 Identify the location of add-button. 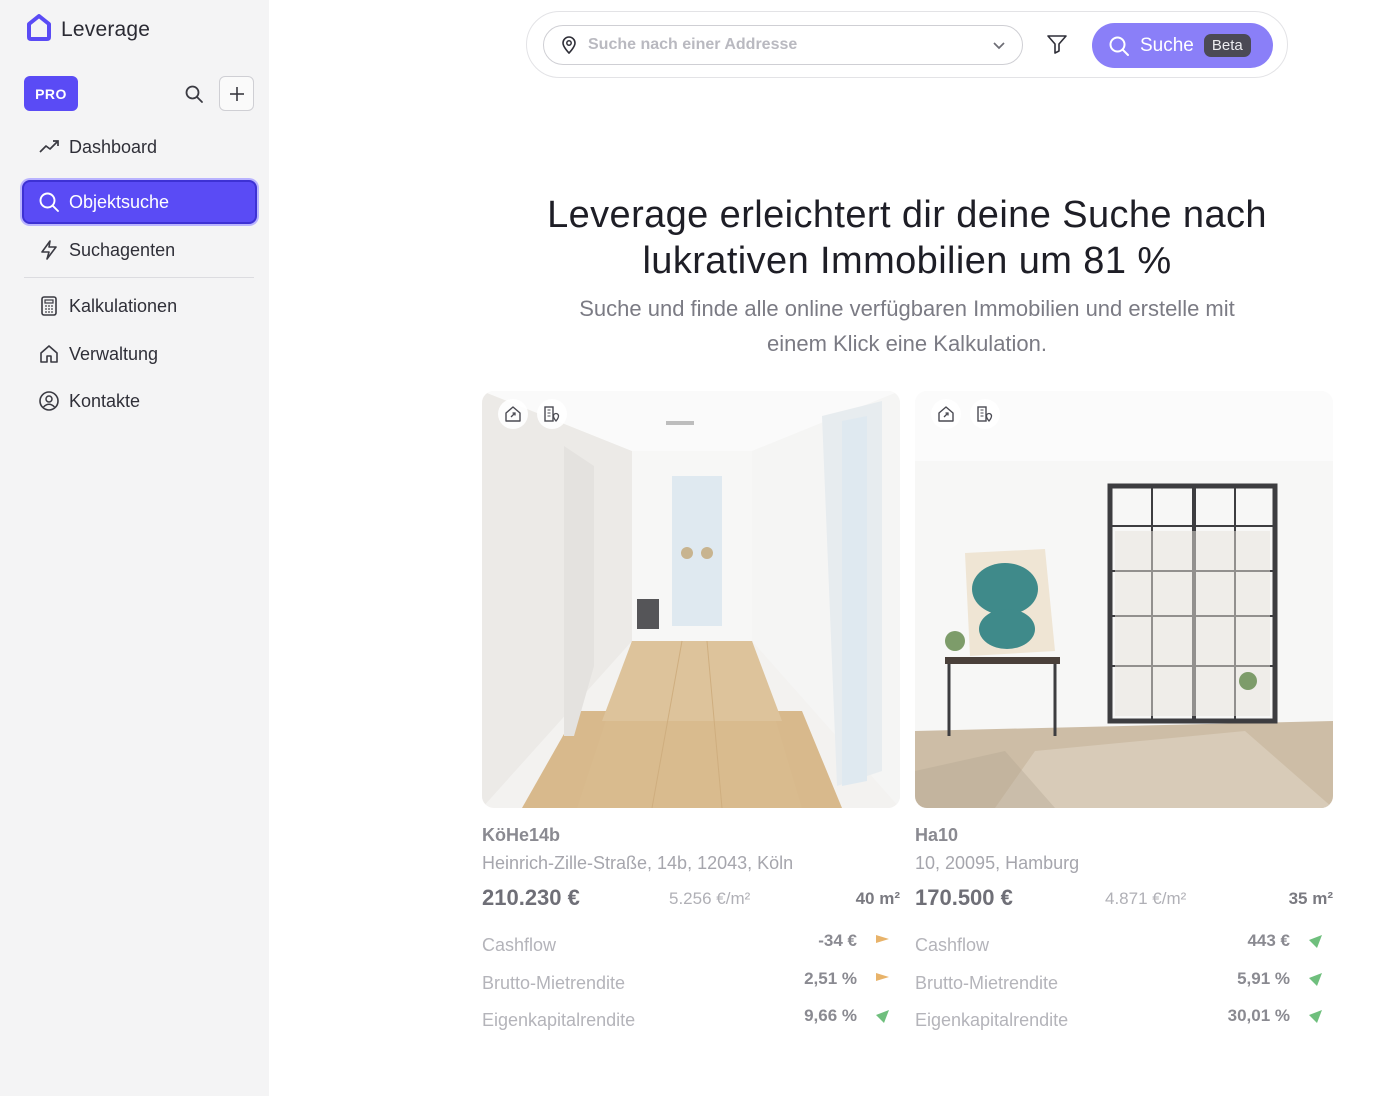
(236, 93).